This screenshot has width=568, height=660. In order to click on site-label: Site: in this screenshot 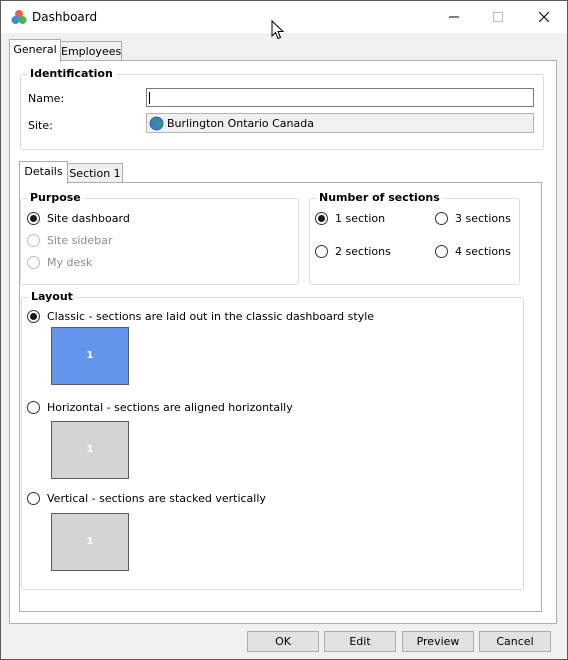, I will do `click(40, 125)`.